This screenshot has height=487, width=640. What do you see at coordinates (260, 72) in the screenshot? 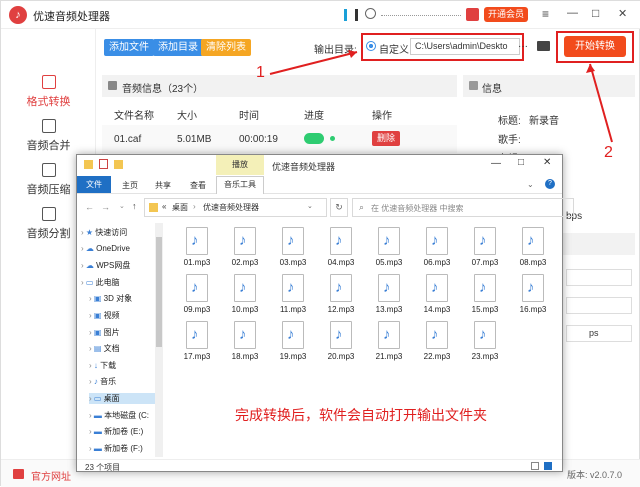
I see `annotation-1: 1` at bounding box center [260, 72].